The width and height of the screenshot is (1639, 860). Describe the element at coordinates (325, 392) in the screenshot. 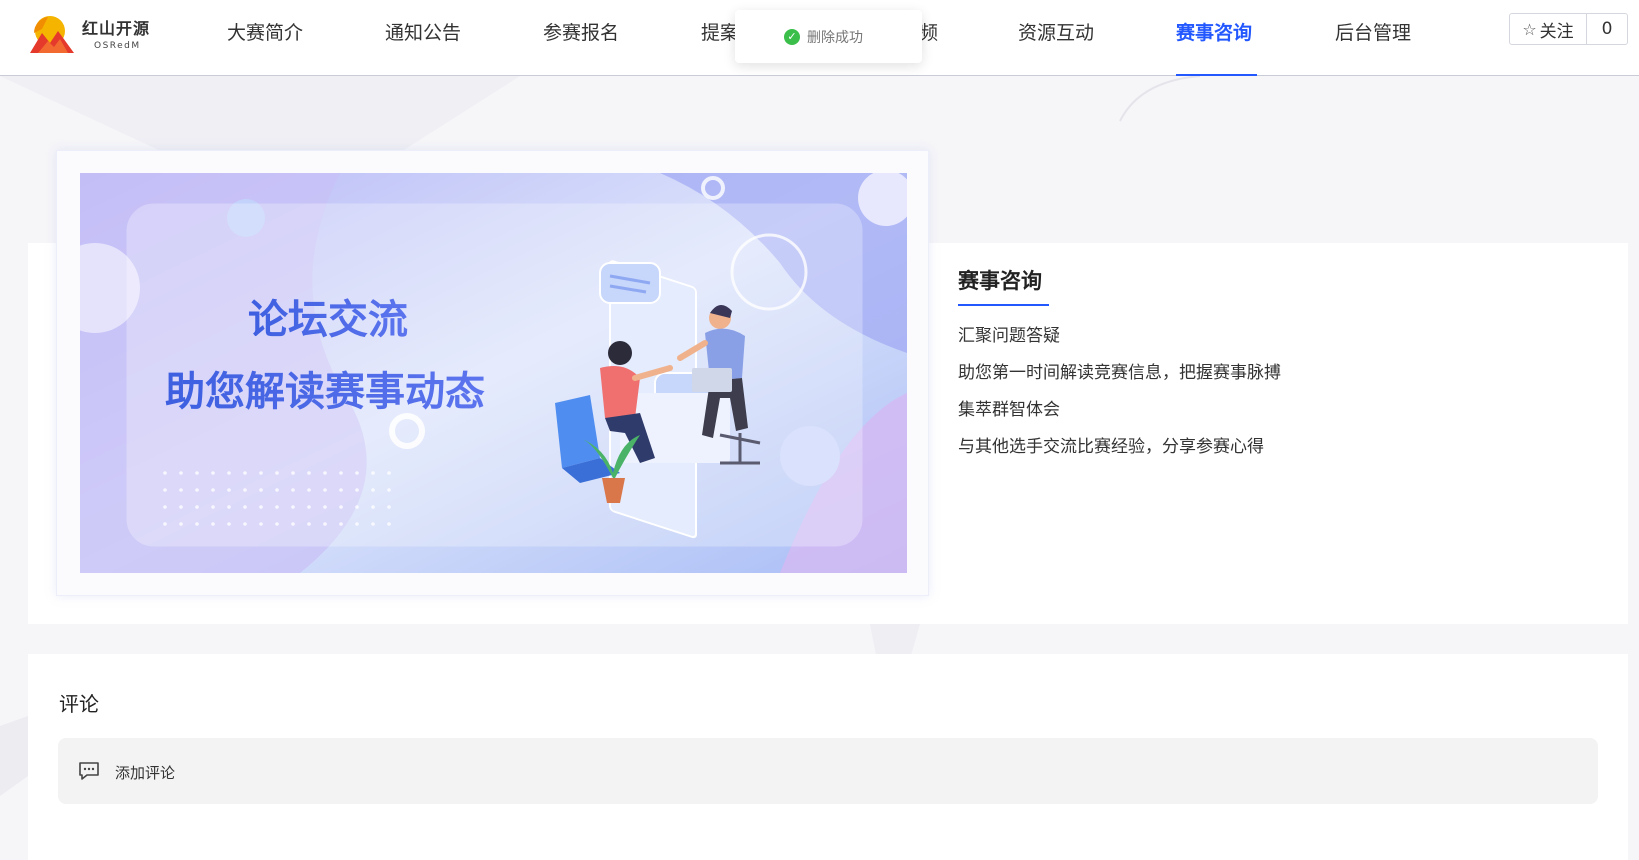

I see `banner-line2: 助您解读赛事动态` at that location.